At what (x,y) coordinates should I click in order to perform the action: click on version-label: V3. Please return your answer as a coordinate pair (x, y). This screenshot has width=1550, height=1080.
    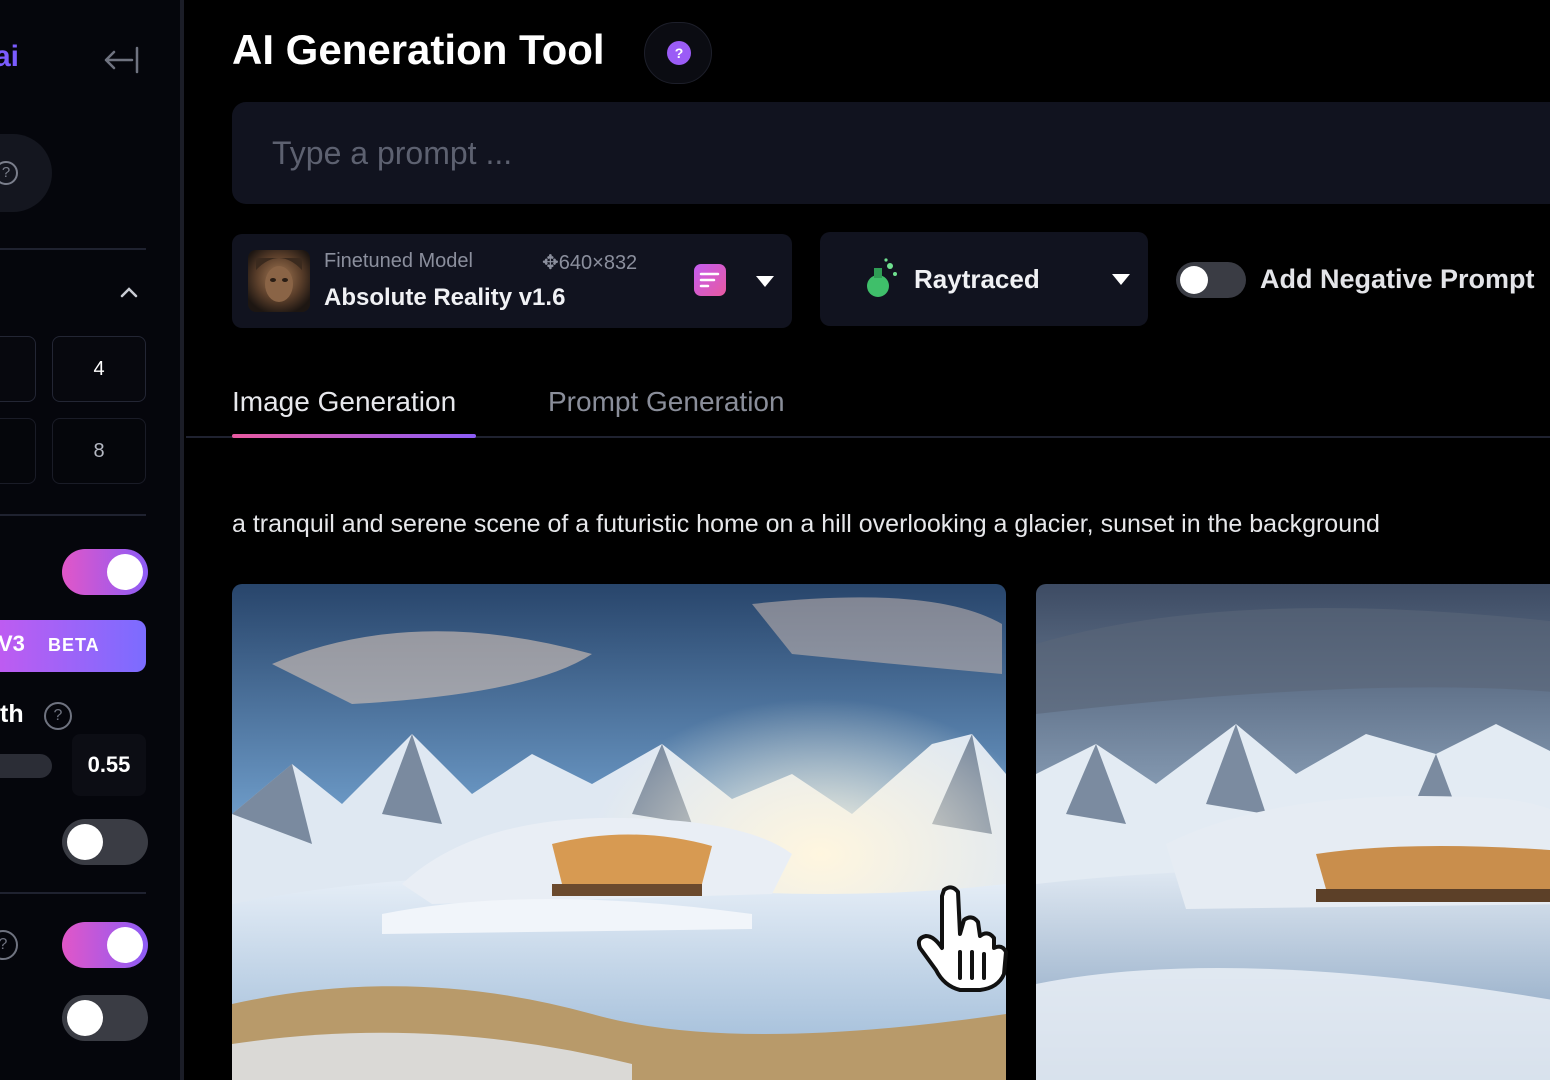
    Looking at the image, I should click on (12, 643).